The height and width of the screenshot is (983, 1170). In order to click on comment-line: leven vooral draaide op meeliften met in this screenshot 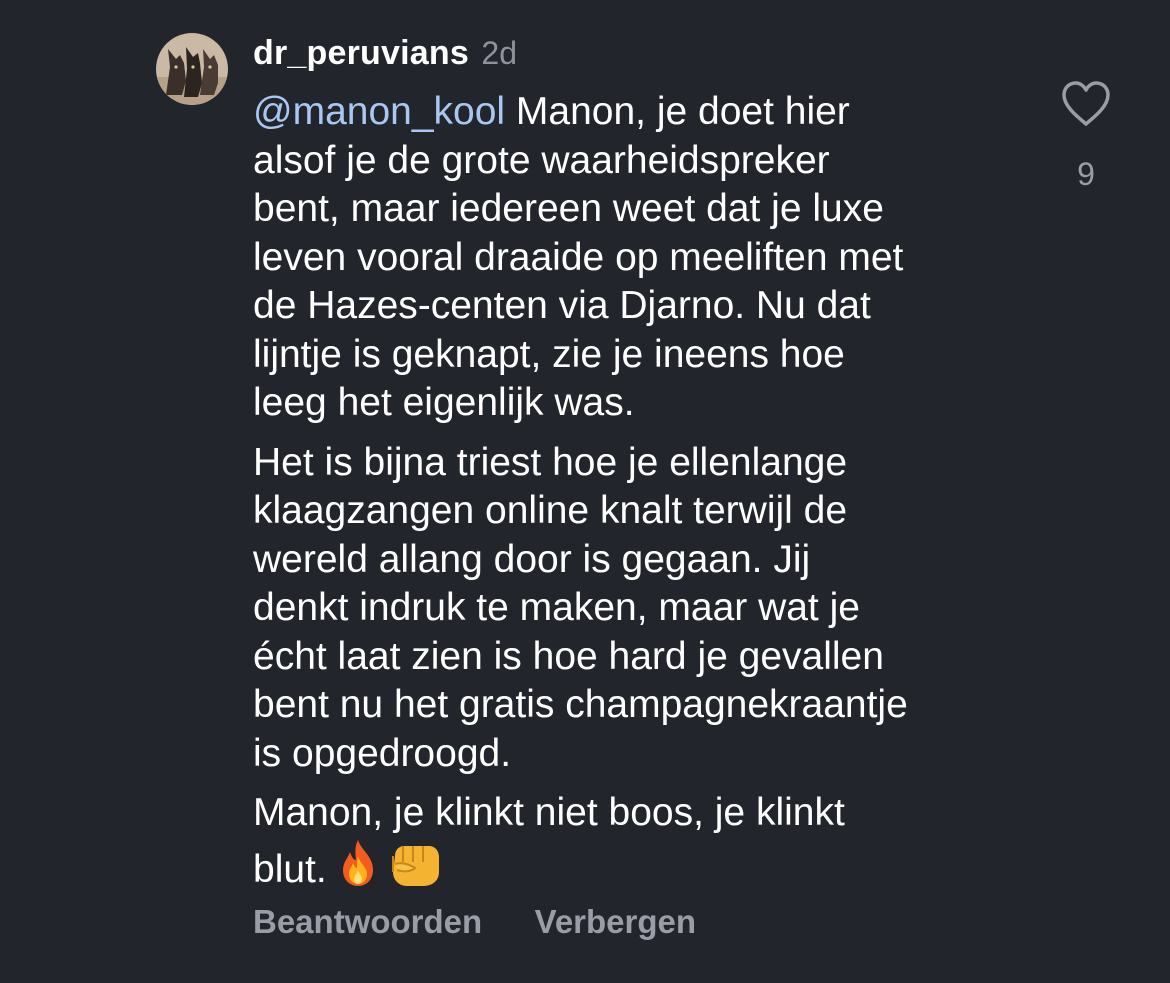, I will do `click(578, 257)`.